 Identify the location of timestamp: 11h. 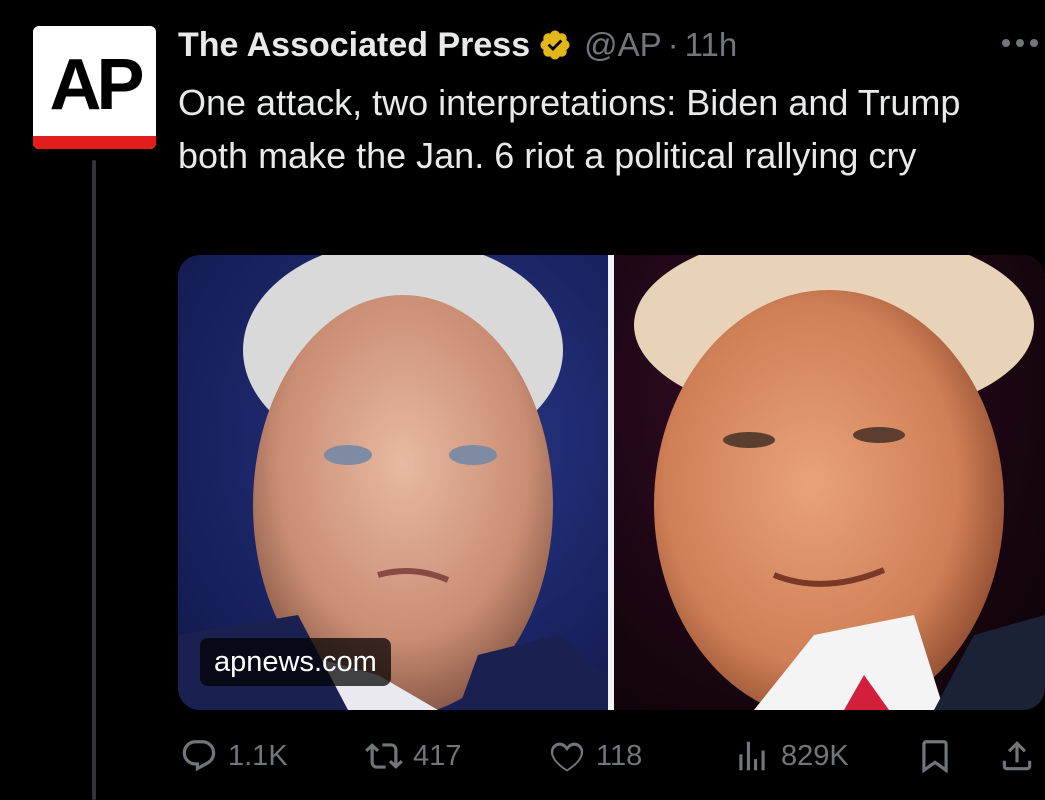
(711, 45).